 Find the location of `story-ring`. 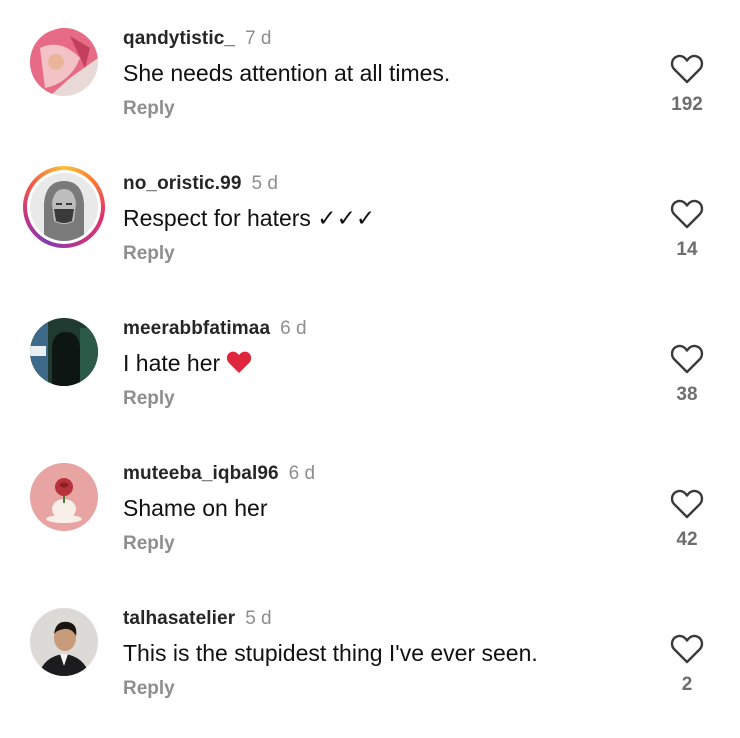

story-ring is located at coordinates (64, 207).